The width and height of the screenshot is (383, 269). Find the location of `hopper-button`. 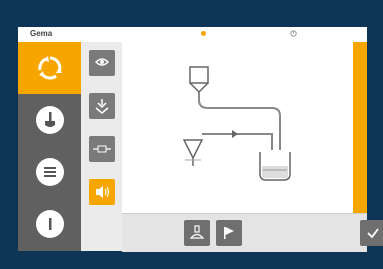

hopper-button is located at coordinates (197, 233).